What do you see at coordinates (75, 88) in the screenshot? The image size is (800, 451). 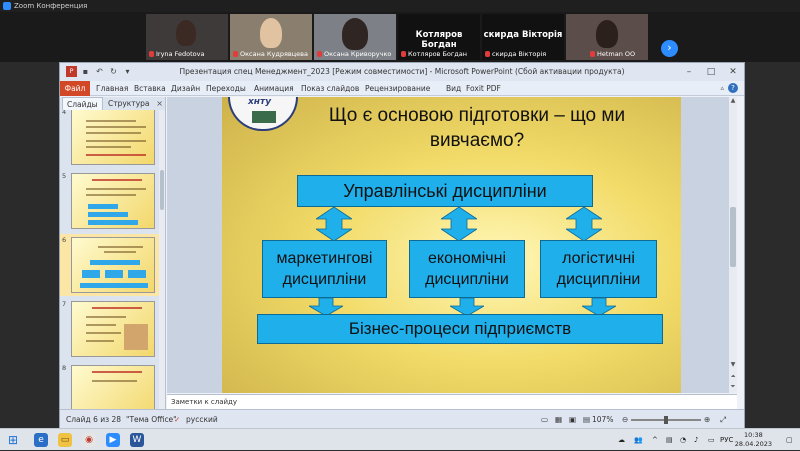 I see `tab-file: Файл` at bounding box center [75, 88].